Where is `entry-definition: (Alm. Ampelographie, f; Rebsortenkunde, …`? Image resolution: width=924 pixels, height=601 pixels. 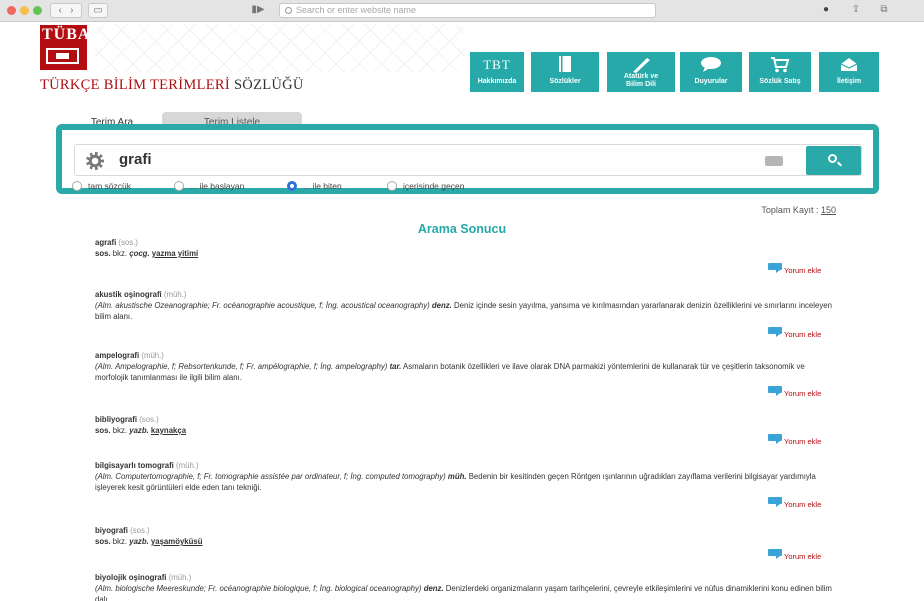
entry-definition: (Alm. Ampelographie, f; Rebsortenkunde, … is located at coordinates (450, 372).